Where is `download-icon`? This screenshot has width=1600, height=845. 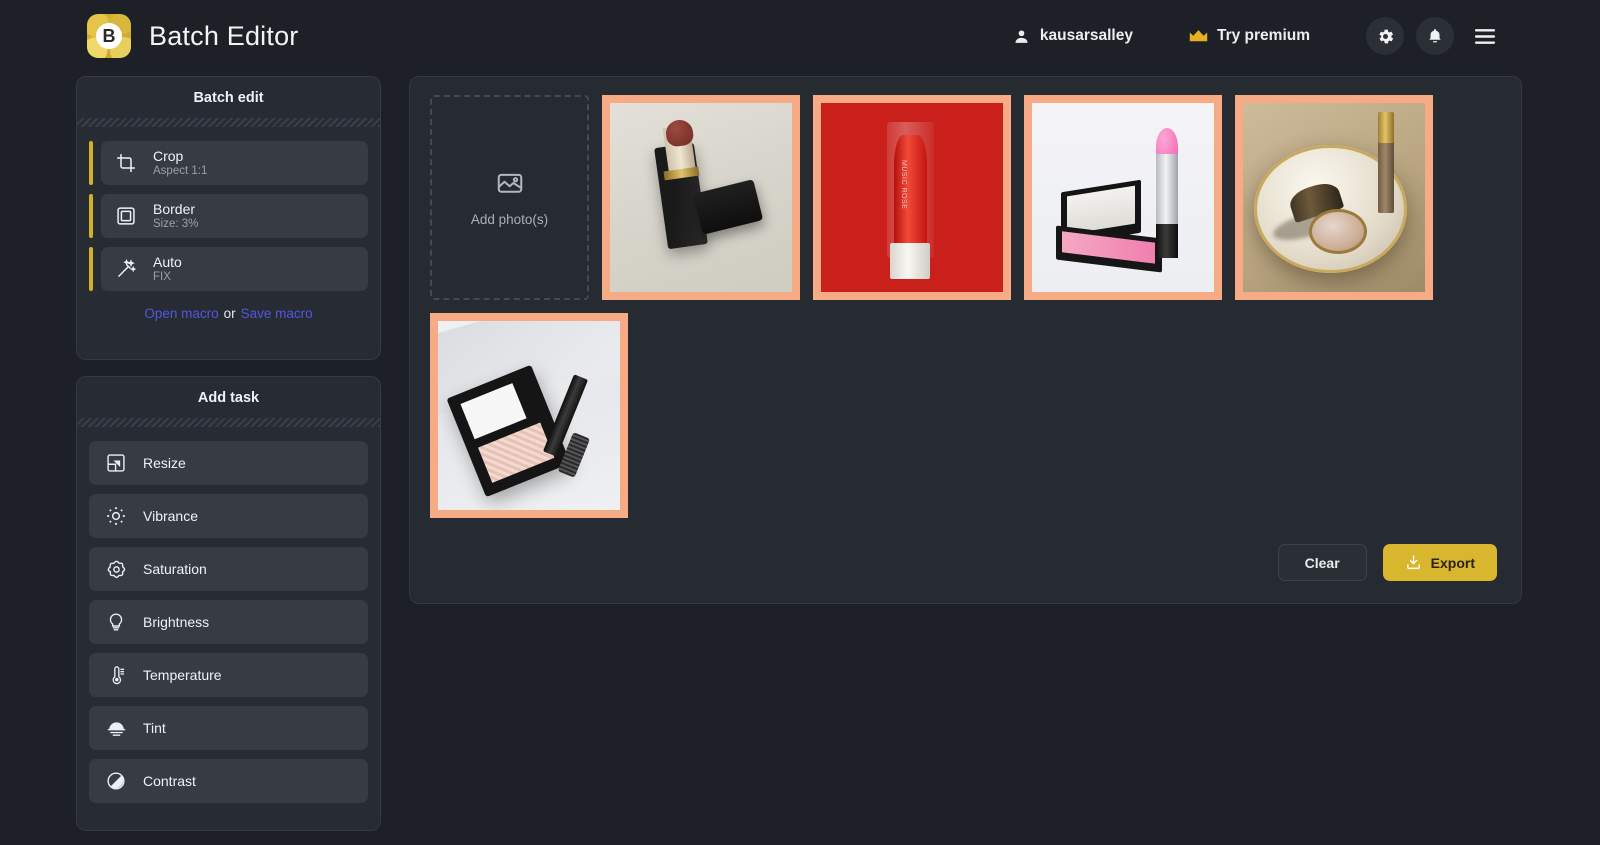 download-icon is located at coordinates (1413, 562).